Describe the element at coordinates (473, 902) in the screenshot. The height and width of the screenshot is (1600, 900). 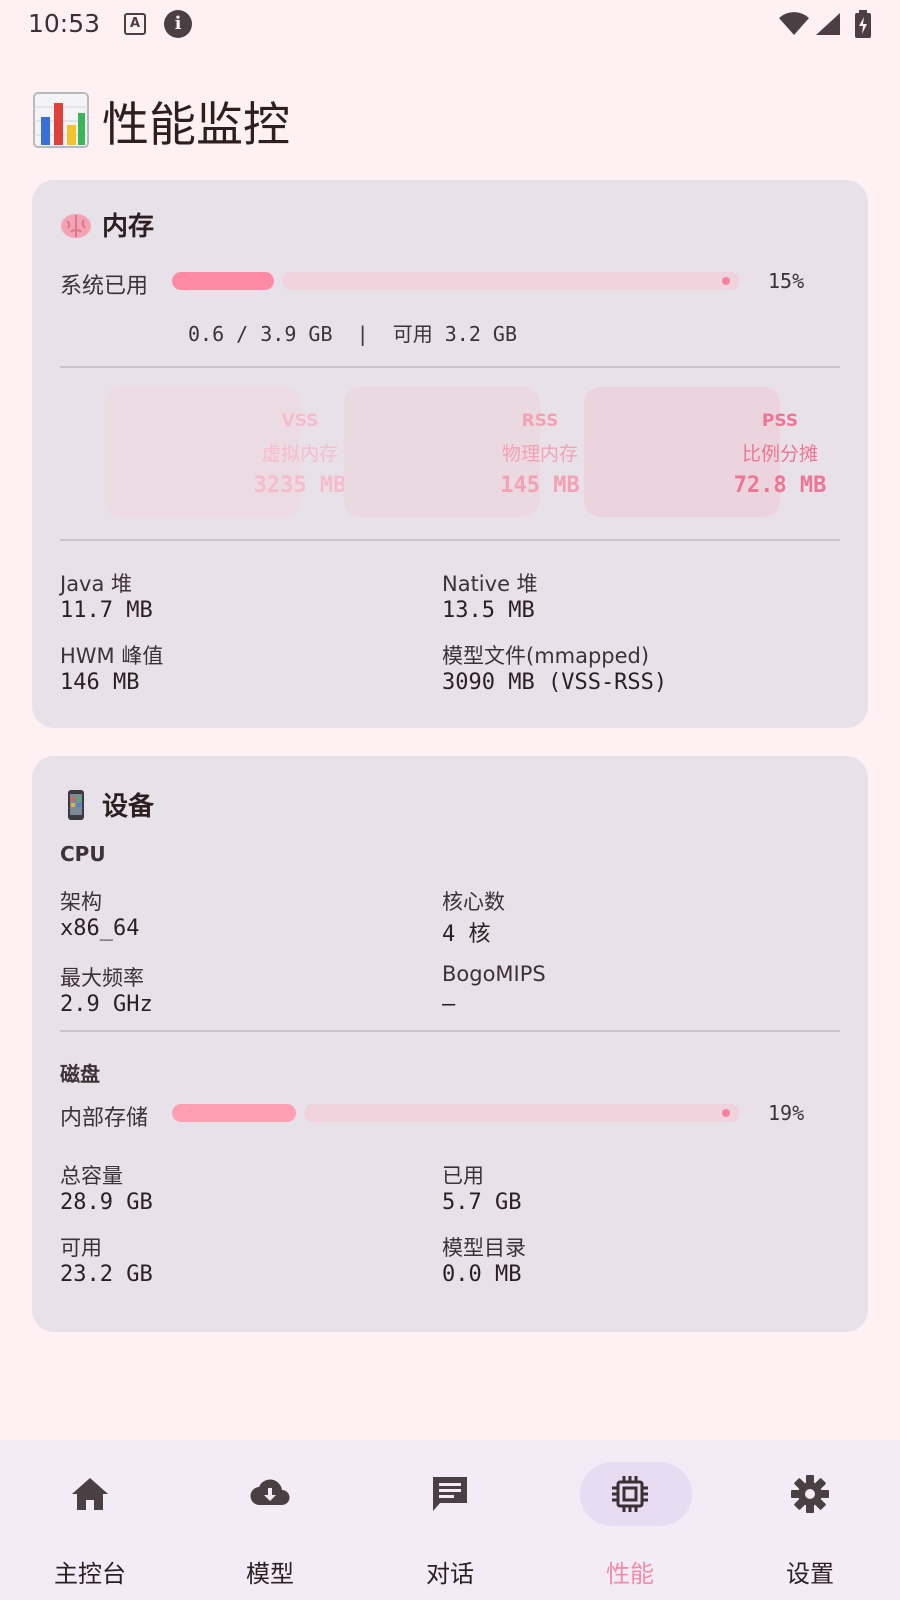
I see `core-count-label: 核心数` at that location.